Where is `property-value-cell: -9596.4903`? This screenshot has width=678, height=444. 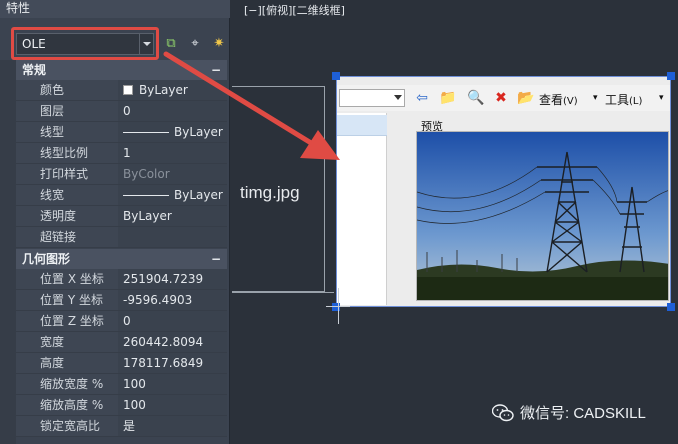 property-value-cell: -9596.4903 is located at coordinates (172, 300).